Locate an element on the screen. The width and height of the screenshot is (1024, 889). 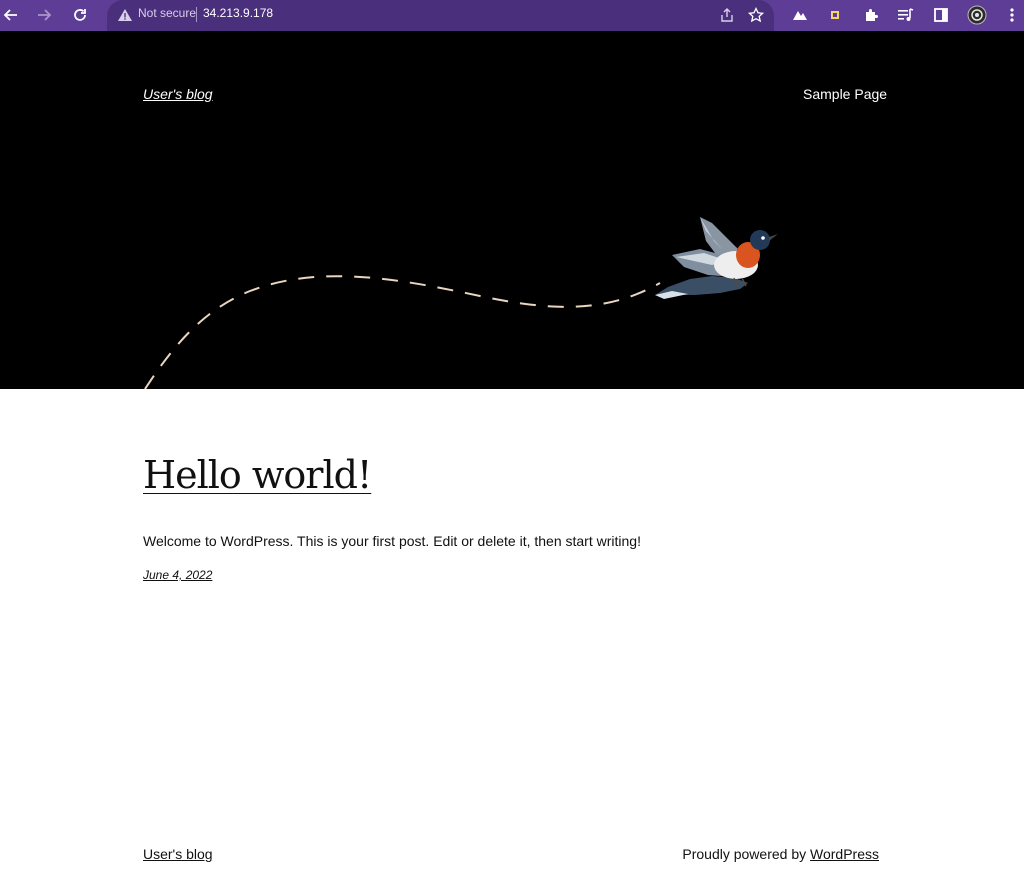
footer-credit: Proudly powered by WordPress is located at coordinates (780, 854).